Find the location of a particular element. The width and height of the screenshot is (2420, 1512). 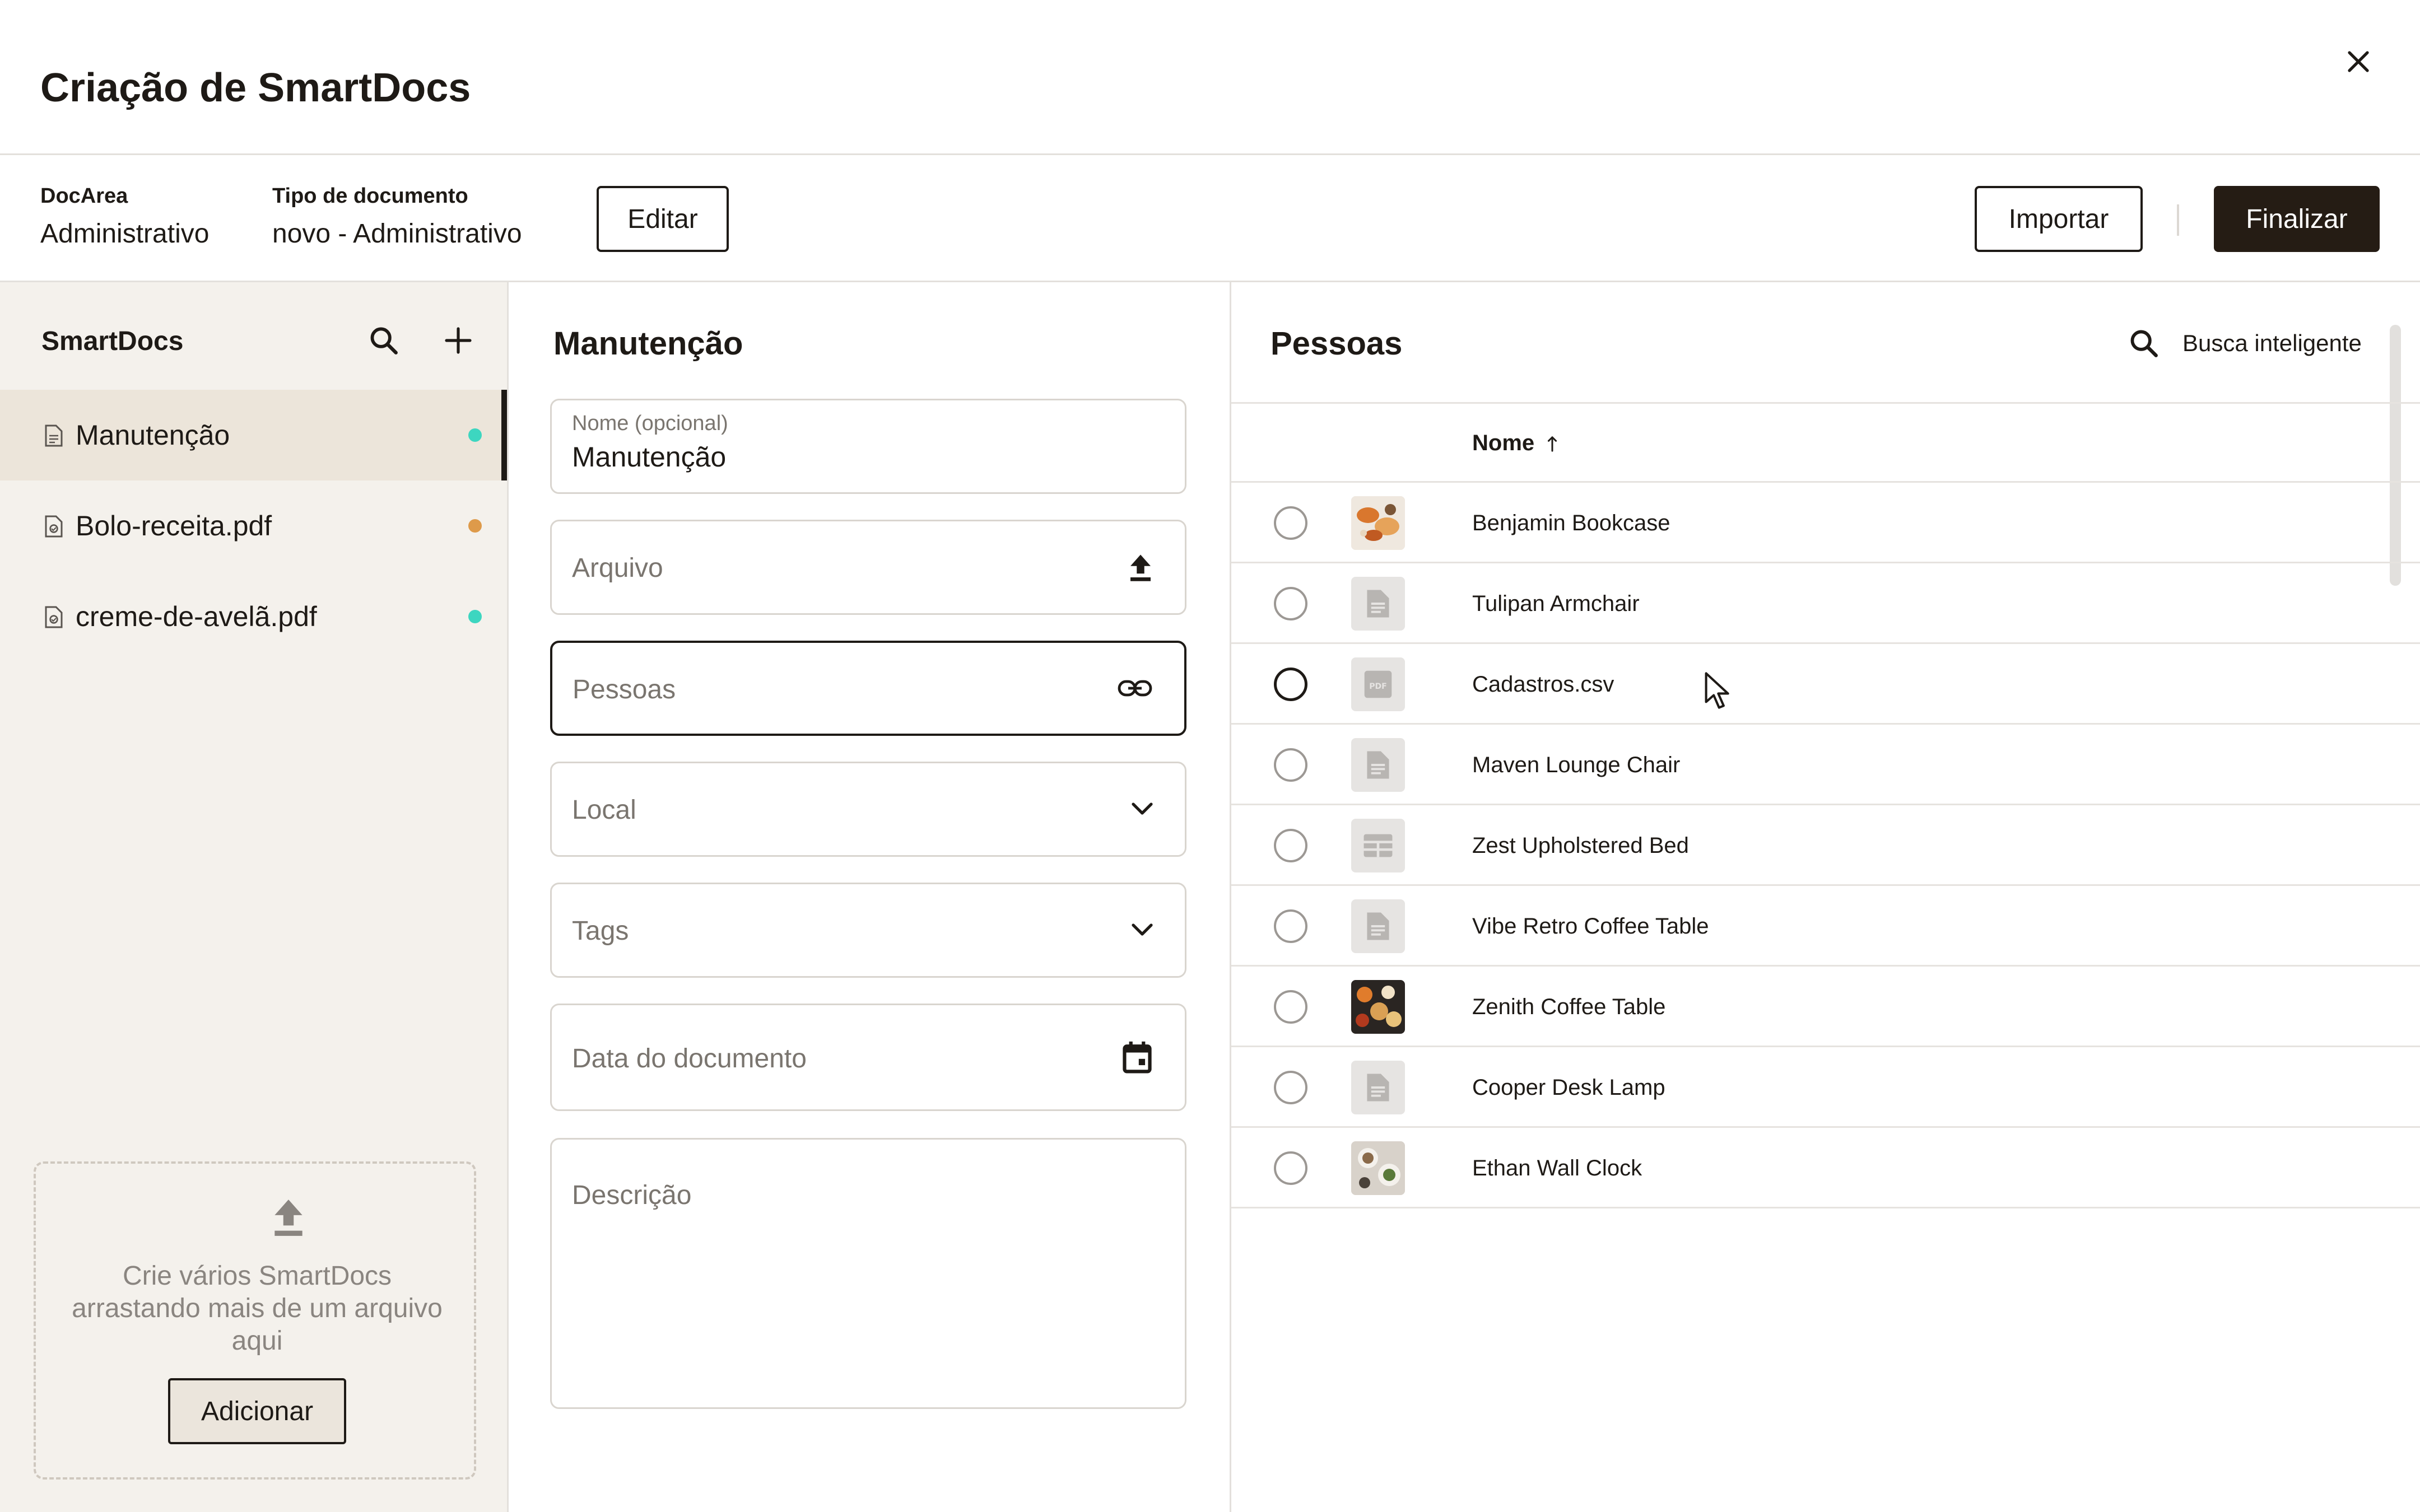

sidebar-search-button is located at coordinates (384, 341).